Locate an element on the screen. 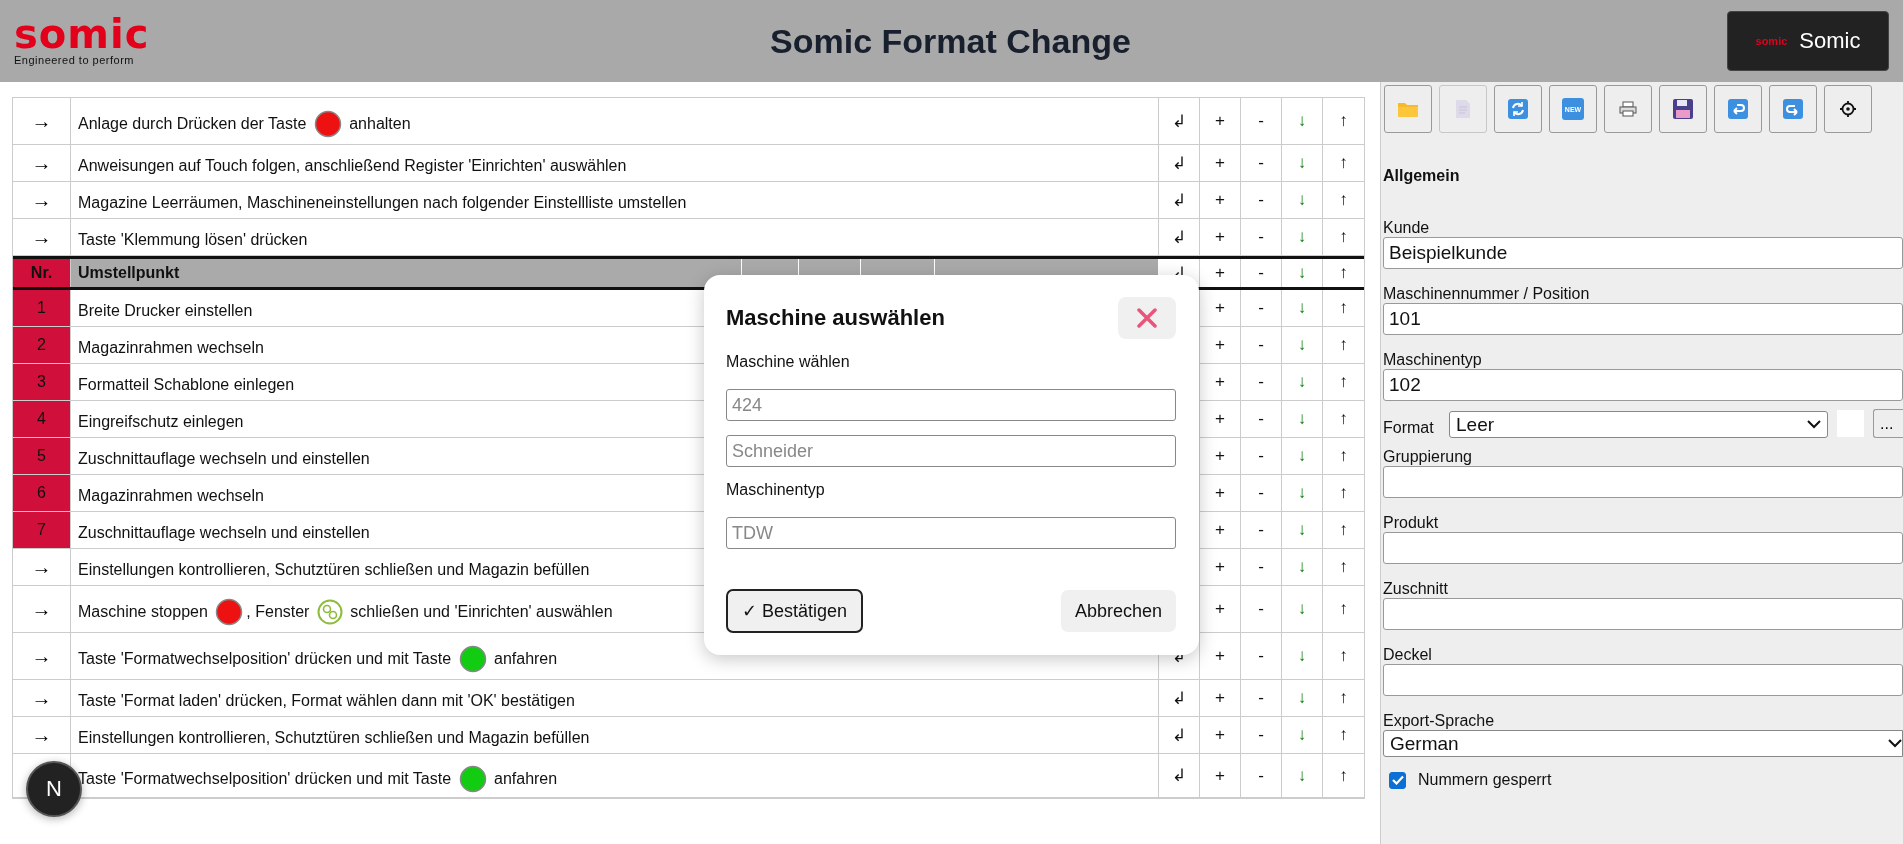  format-select: Leer is located at coordinates (1638, 424).